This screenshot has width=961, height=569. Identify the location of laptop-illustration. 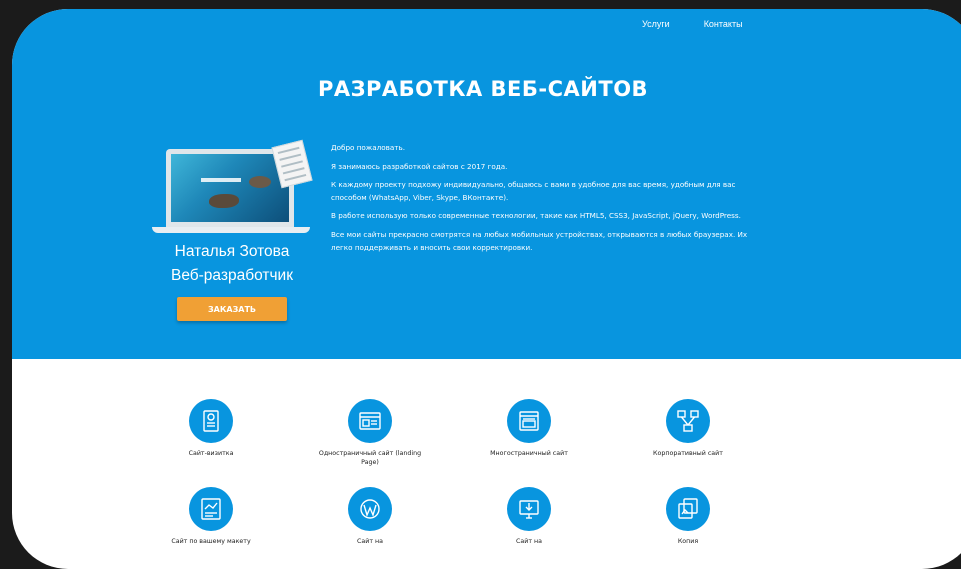
(232, 187).